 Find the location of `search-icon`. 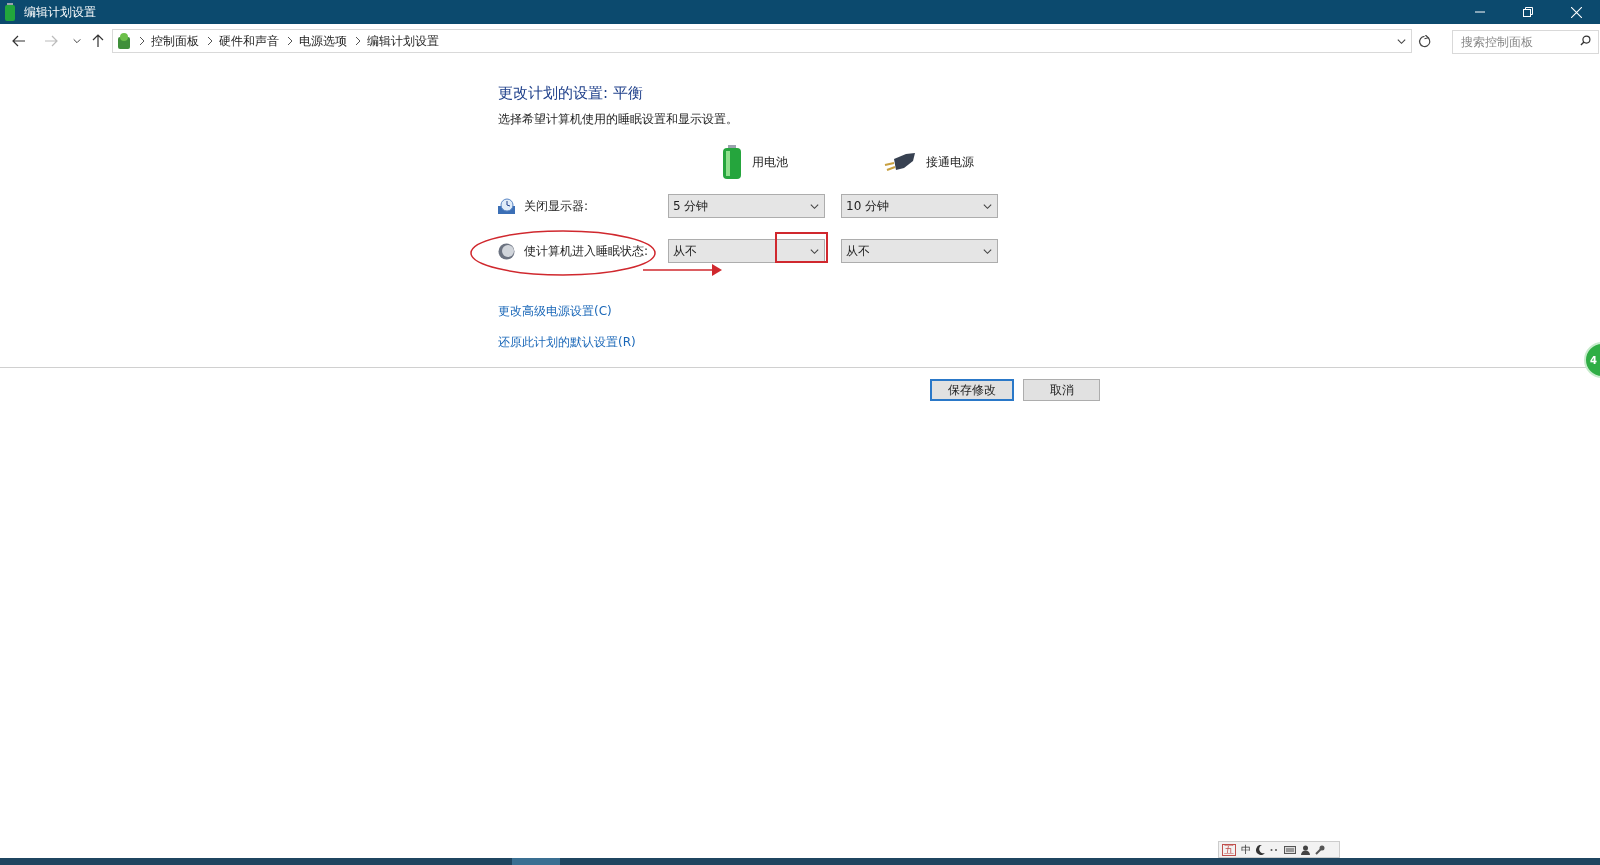

search-icon is located at coordinates (1585, 40).